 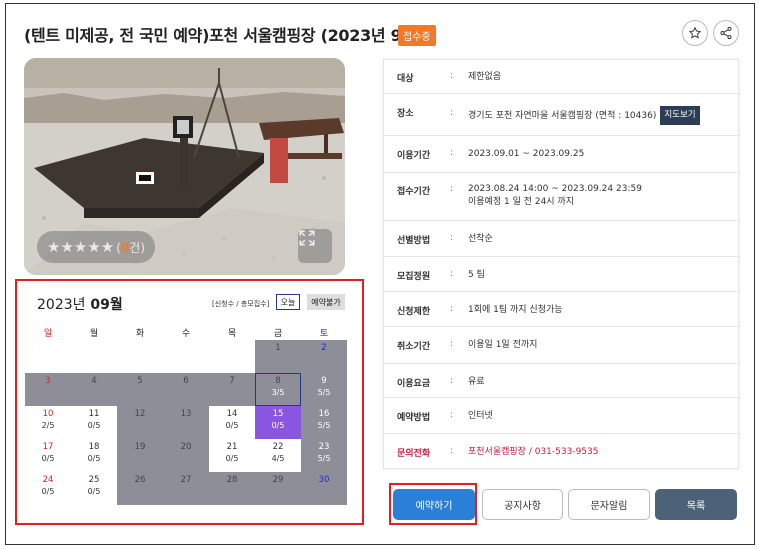 I want to click on info-row-place: 장소 : 경기도 포천 자연마을 서울캠핑장 (면적 : 10436) 지도보기, so click(x=562, y=115).